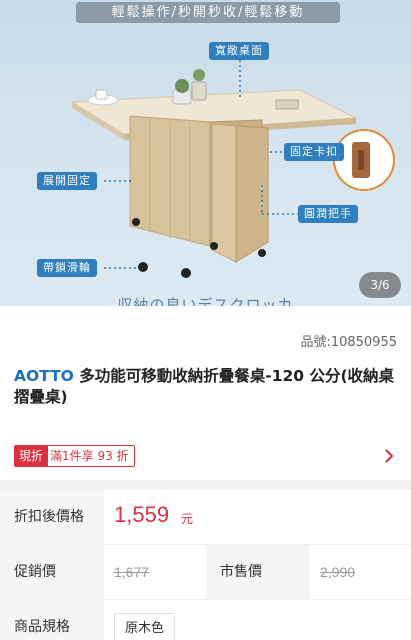 The width and height of the screenshot is (411, 640). What do you see at coordinates (145, 626) in the screenshot?
I see `spec-option-chip: 原木色` at bounding box center [145, 626].